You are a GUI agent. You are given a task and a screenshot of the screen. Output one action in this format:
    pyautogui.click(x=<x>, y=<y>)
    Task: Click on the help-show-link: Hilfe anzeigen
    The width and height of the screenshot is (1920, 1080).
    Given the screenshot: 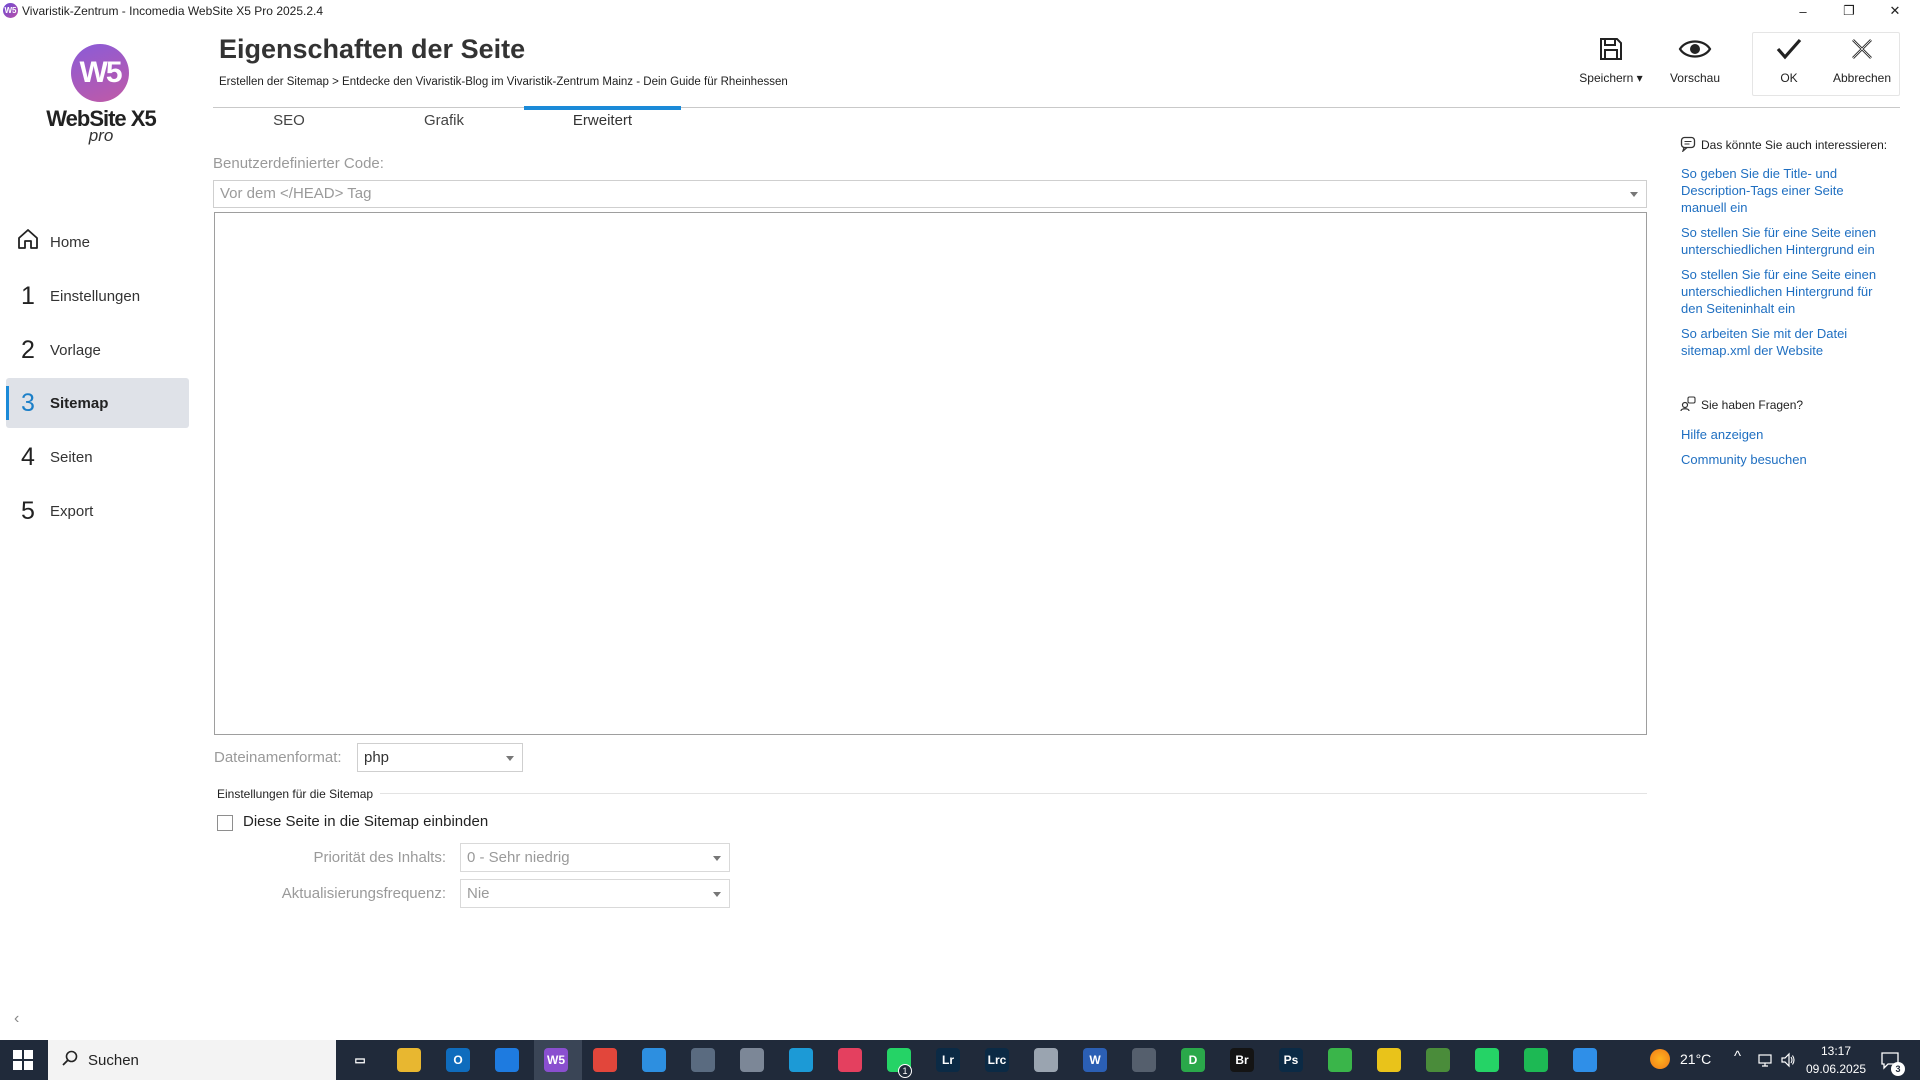 What is the action you would take?
    pyautogui.click(x=1722, y=434)
    